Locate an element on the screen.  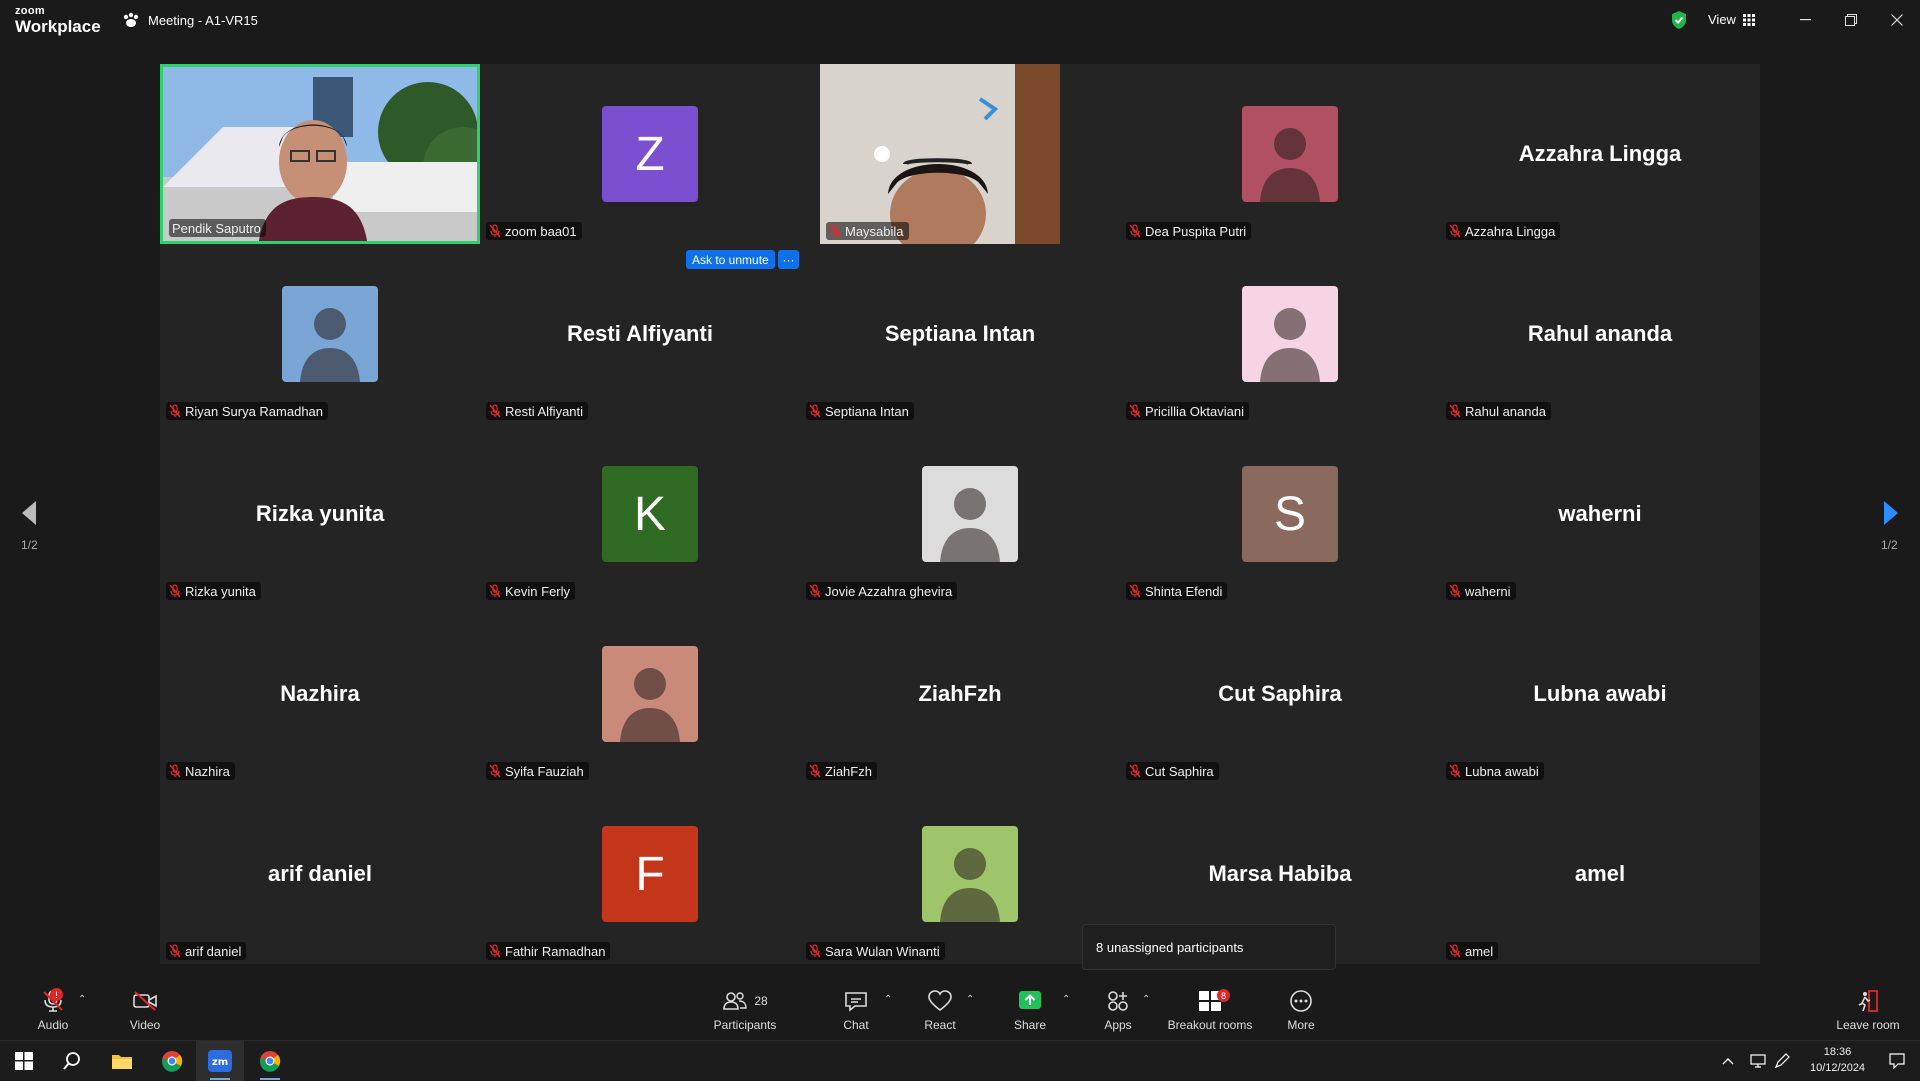
participant-tile: waherni waherni is located at coordinates (1600, 514).